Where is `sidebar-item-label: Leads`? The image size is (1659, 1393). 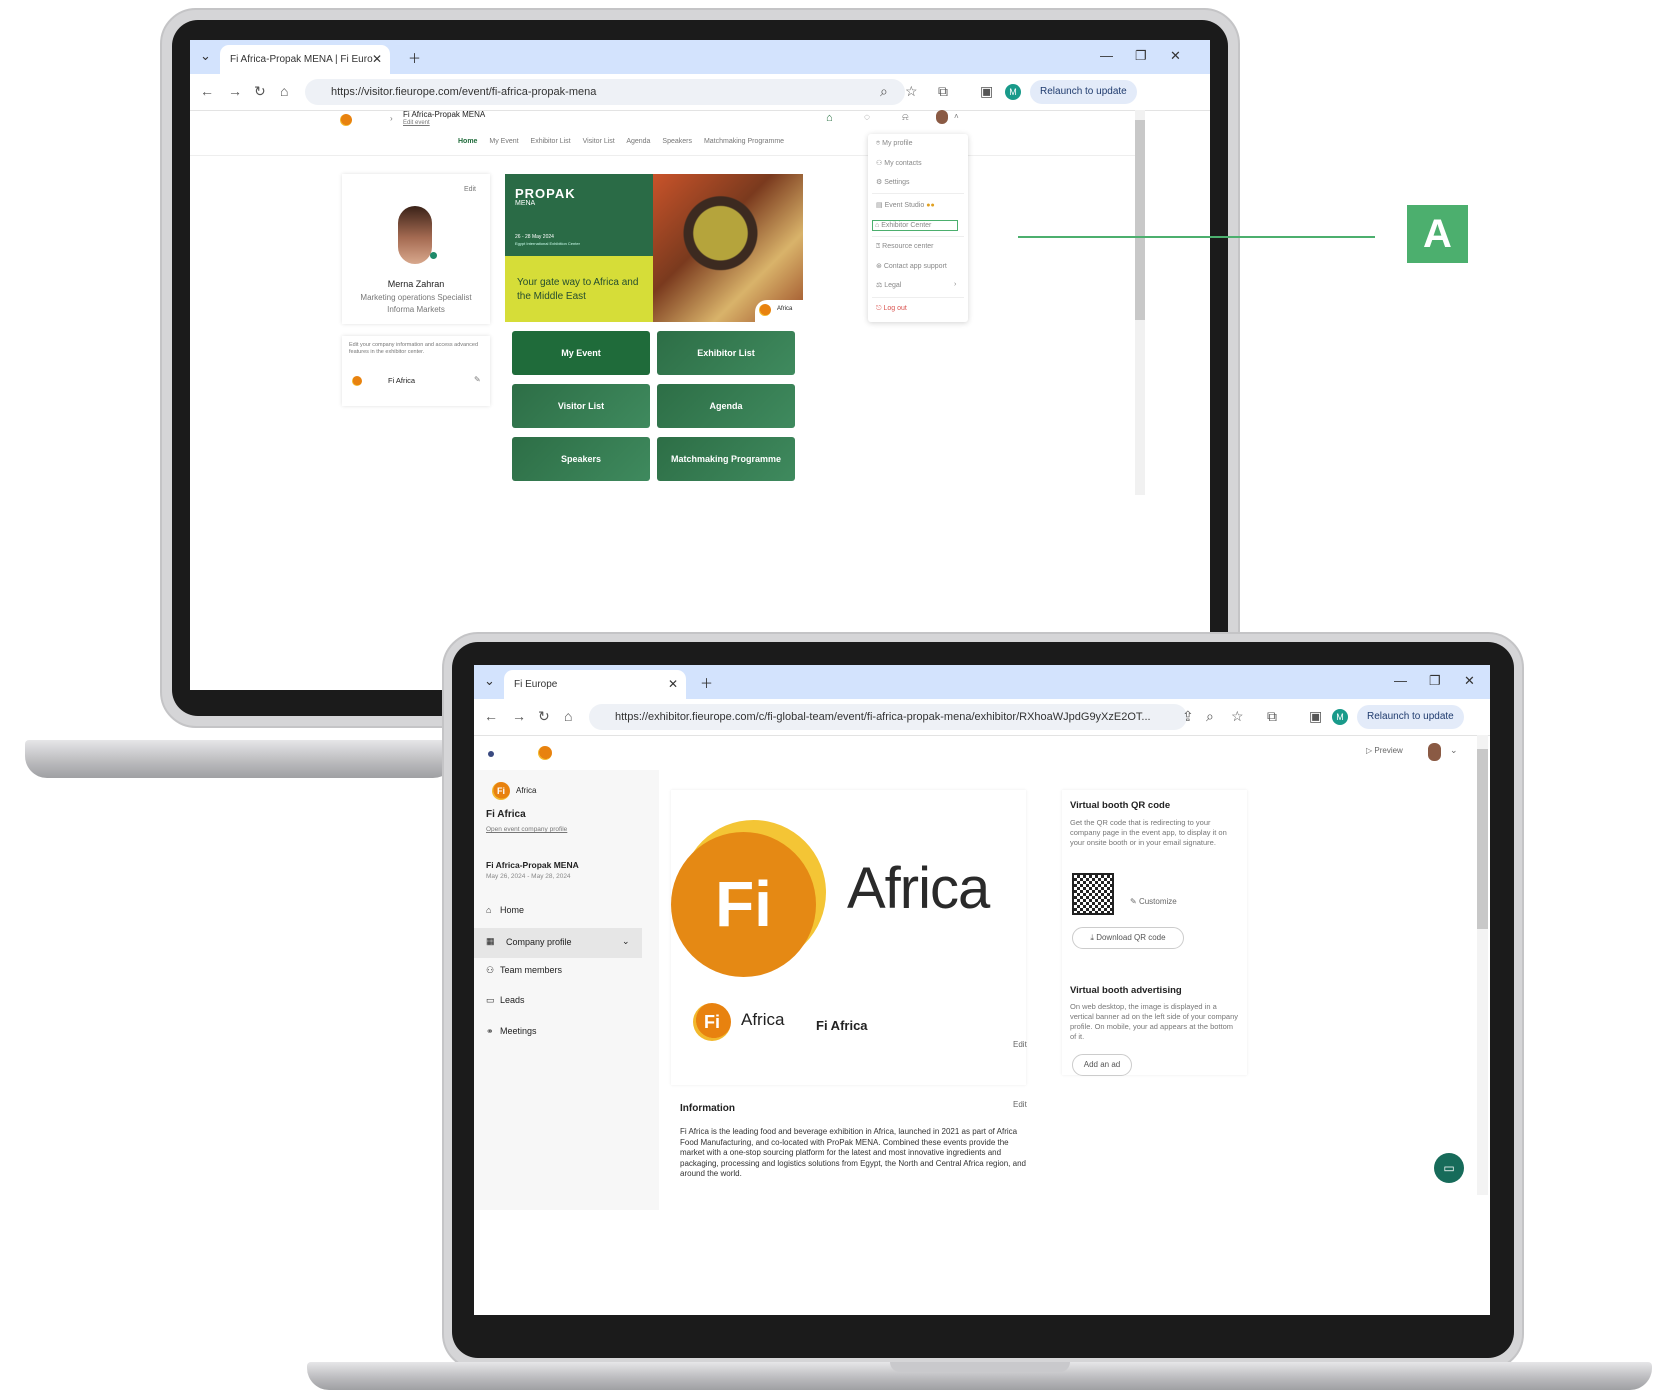
sidebar-item-label: Leads is located at coordinates (512, 1000).